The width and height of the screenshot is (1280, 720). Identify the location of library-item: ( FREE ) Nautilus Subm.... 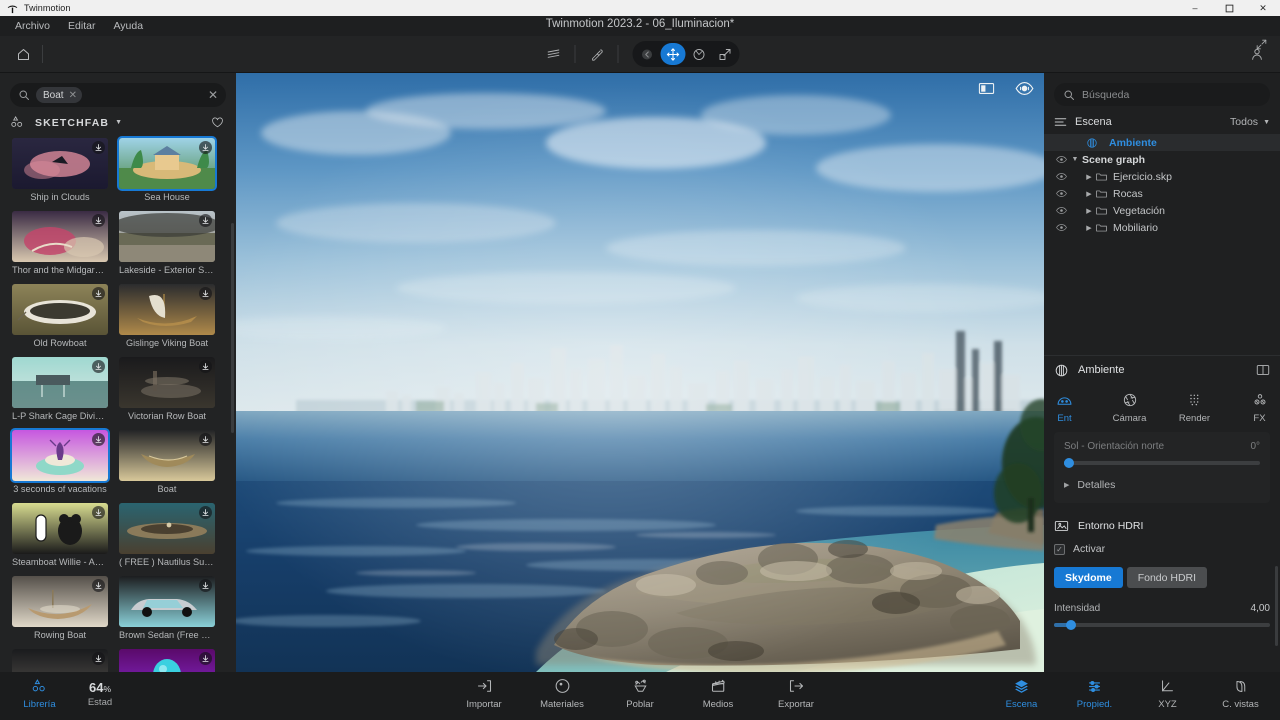
(167, 535).